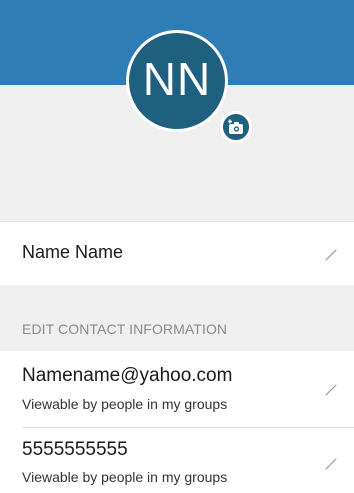  I want to click on profile-name: Name Name, so click(73, 252).